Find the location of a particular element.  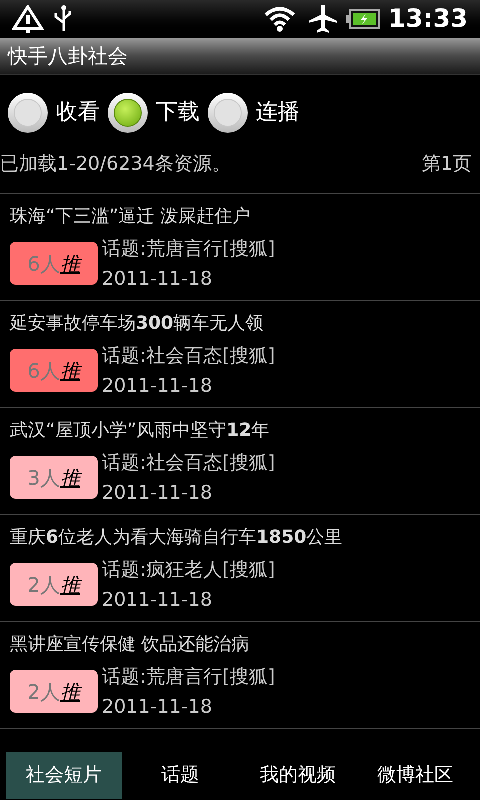

wifi-icon is located at coordinates (280, 19).